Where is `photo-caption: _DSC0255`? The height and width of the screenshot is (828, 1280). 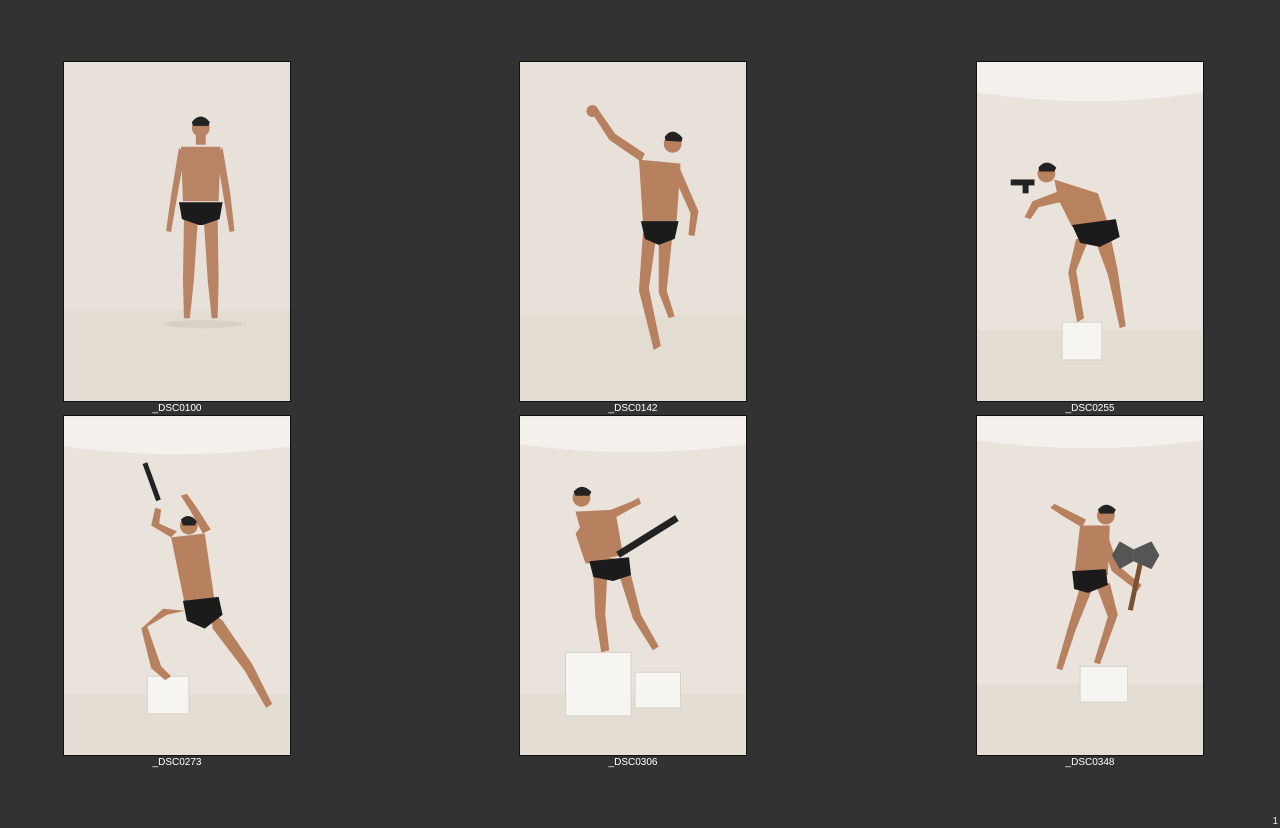 photo-caption: _DSC0255 is located at coordinates (1090, 408).